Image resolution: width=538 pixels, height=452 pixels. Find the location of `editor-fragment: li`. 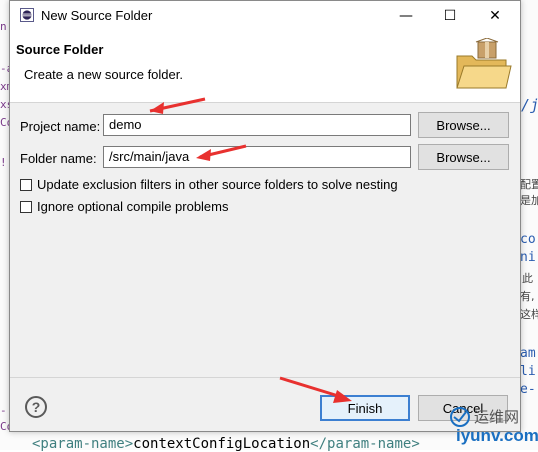

editor-fragment: li is located at coordinates (528, 371).